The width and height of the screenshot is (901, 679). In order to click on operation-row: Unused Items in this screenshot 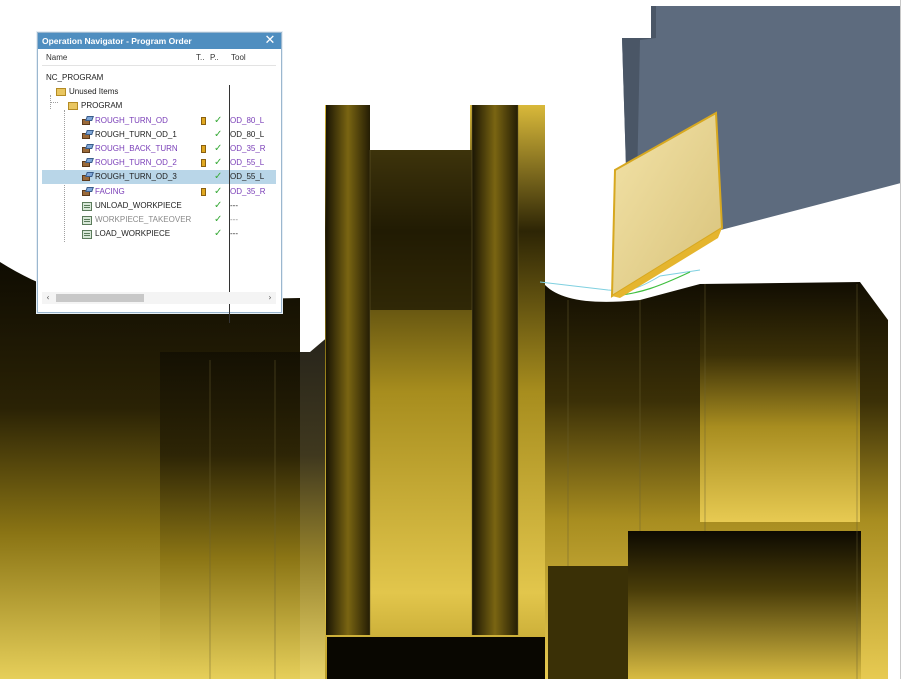, I will do `click(159, 92)`.